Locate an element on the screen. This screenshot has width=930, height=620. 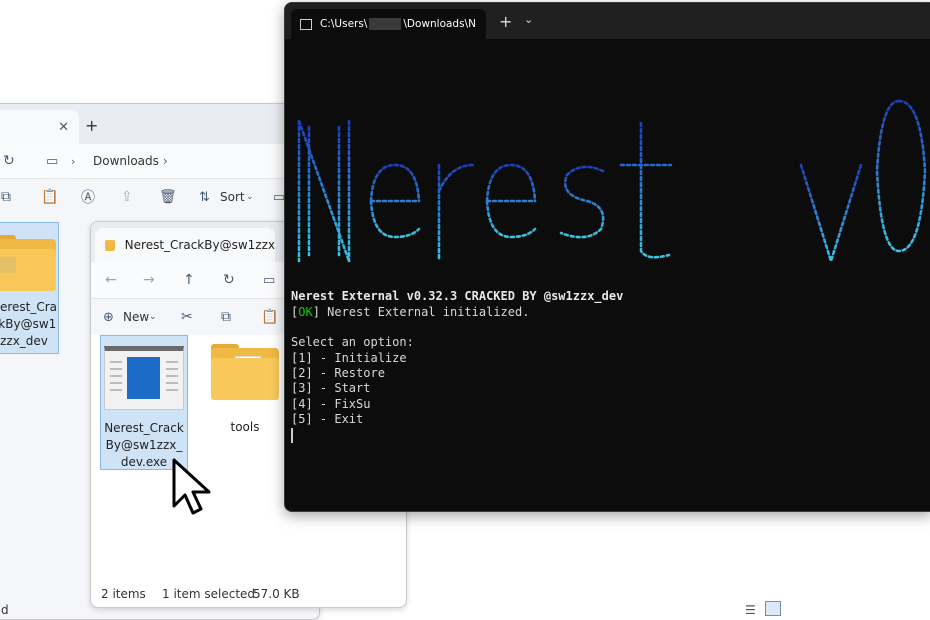
forward-arrow-icon: → is located at coordinates (149, 280).